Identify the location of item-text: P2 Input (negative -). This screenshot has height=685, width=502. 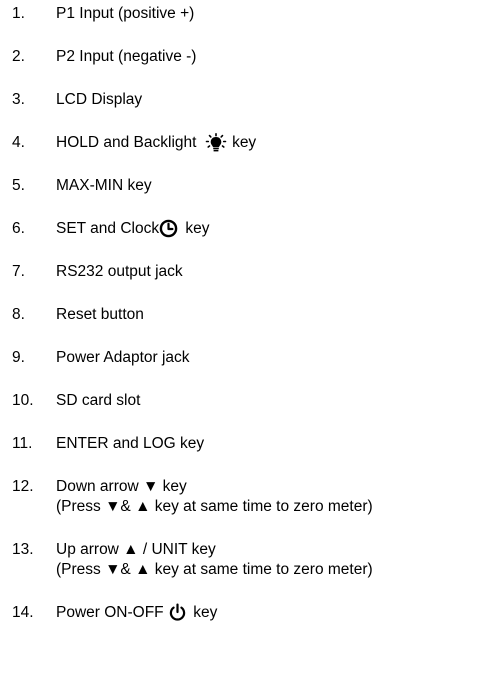
(126, 56).